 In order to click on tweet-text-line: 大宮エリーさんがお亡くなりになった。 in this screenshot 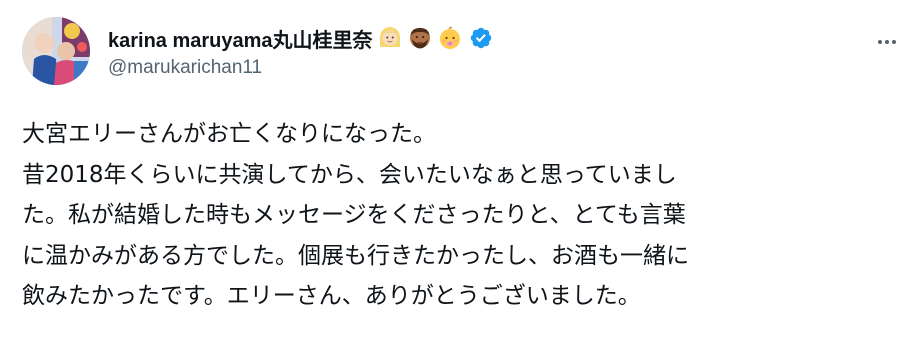, I will do `click(229, 134)`.